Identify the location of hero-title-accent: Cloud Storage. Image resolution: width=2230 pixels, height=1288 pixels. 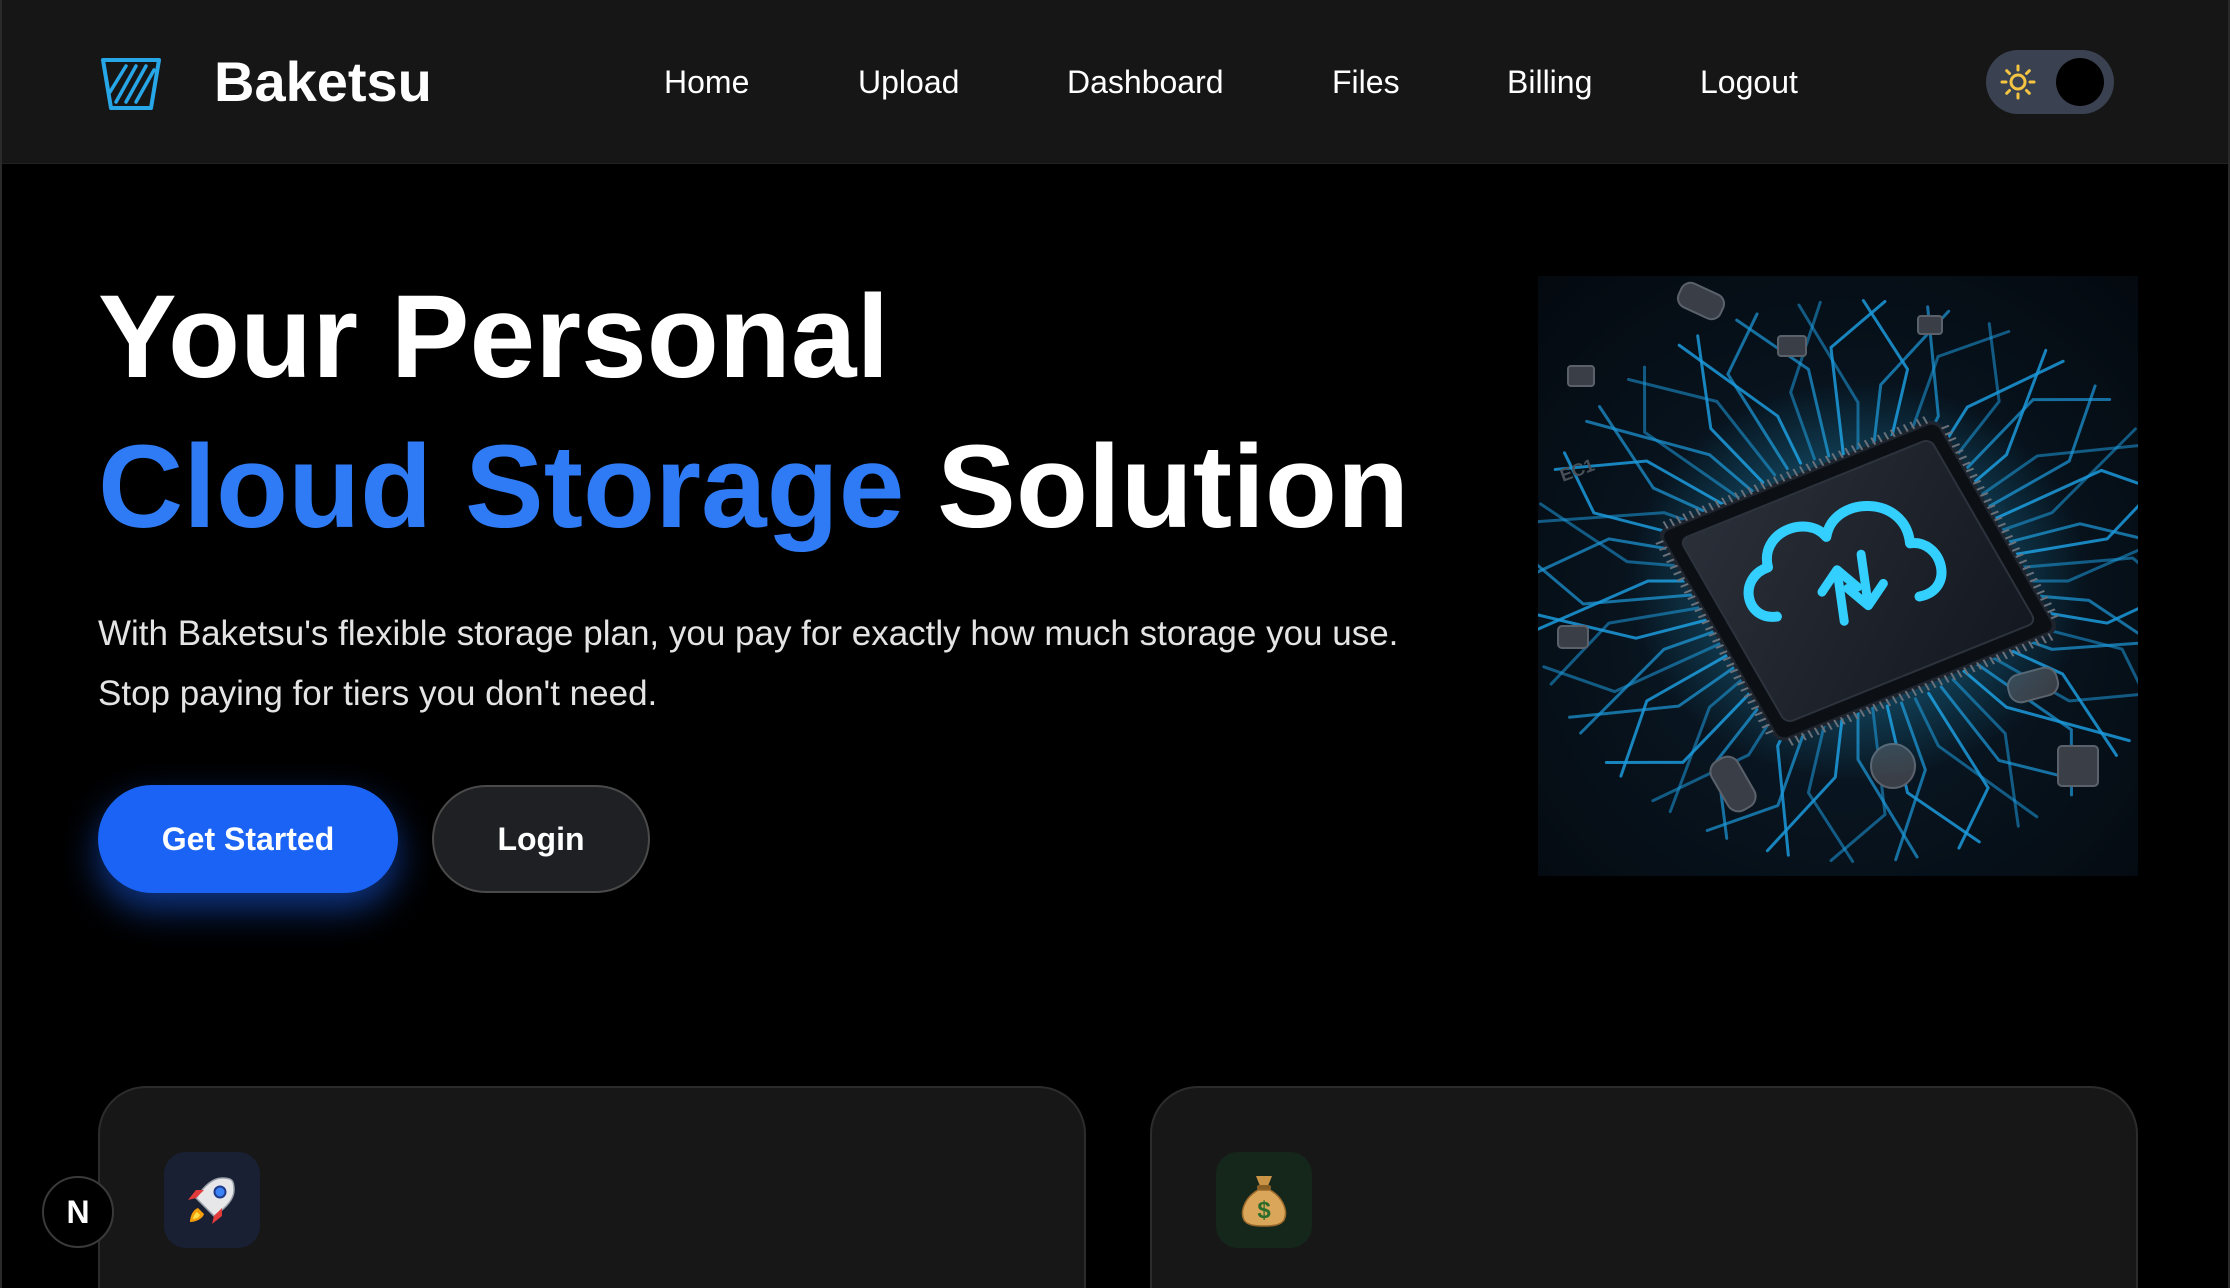
(501, 487).